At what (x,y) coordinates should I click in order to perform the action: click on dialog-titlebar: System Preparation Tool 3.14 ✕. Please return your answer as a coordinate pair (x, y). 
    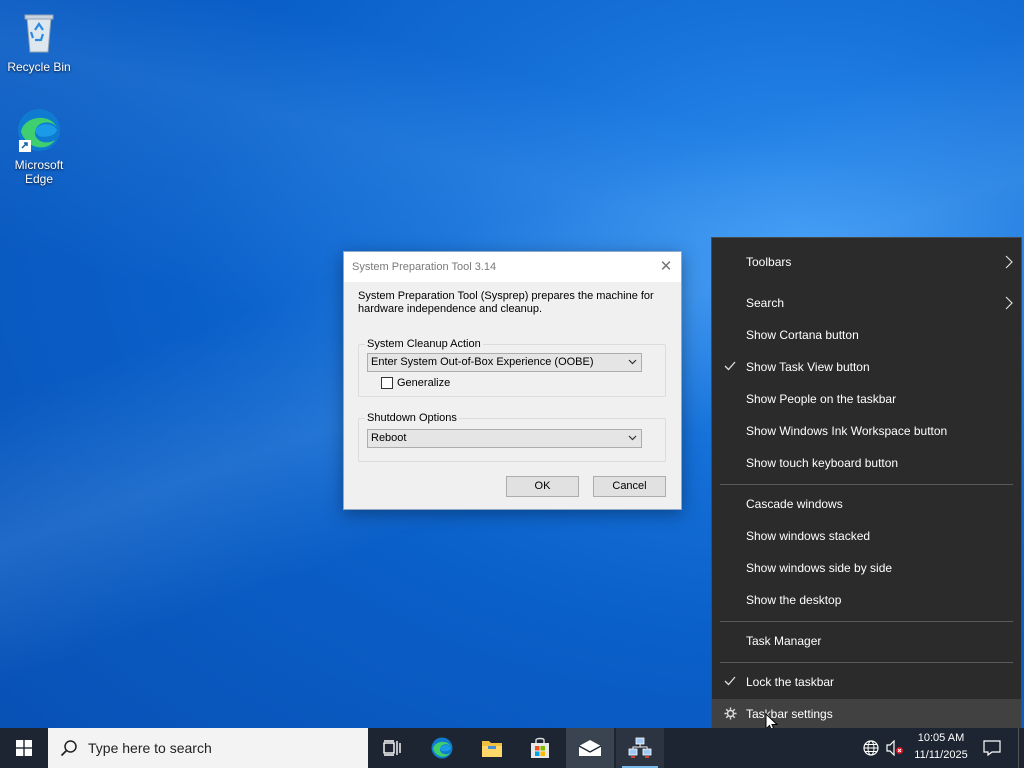
    Looking at the image, I should click on (512, 267).